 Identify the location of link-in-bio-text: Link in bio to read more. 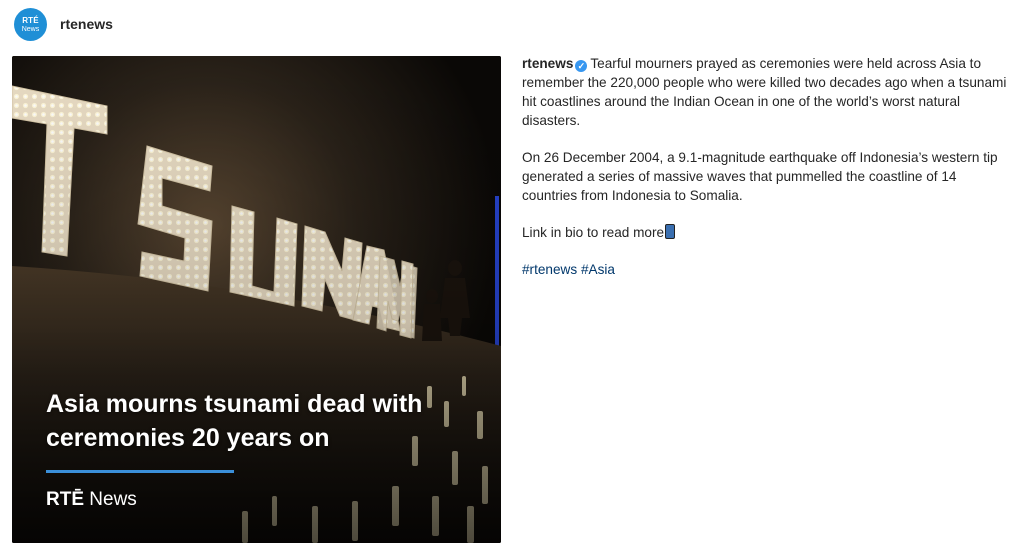
(593, 232).